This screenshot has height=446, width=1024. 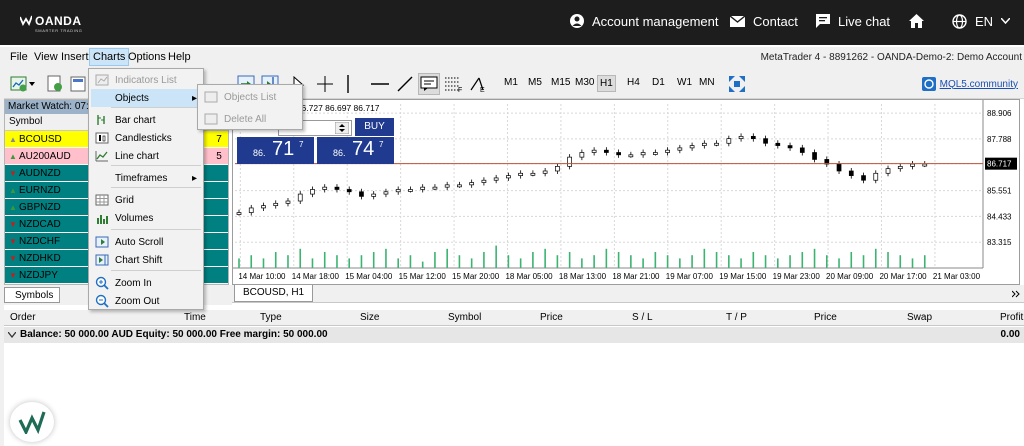 What do you see at coordinates (628, 294) in the screenshot?
I see `chart-tabbar: BCOUSD, H1` at bounding box center [628, 294].